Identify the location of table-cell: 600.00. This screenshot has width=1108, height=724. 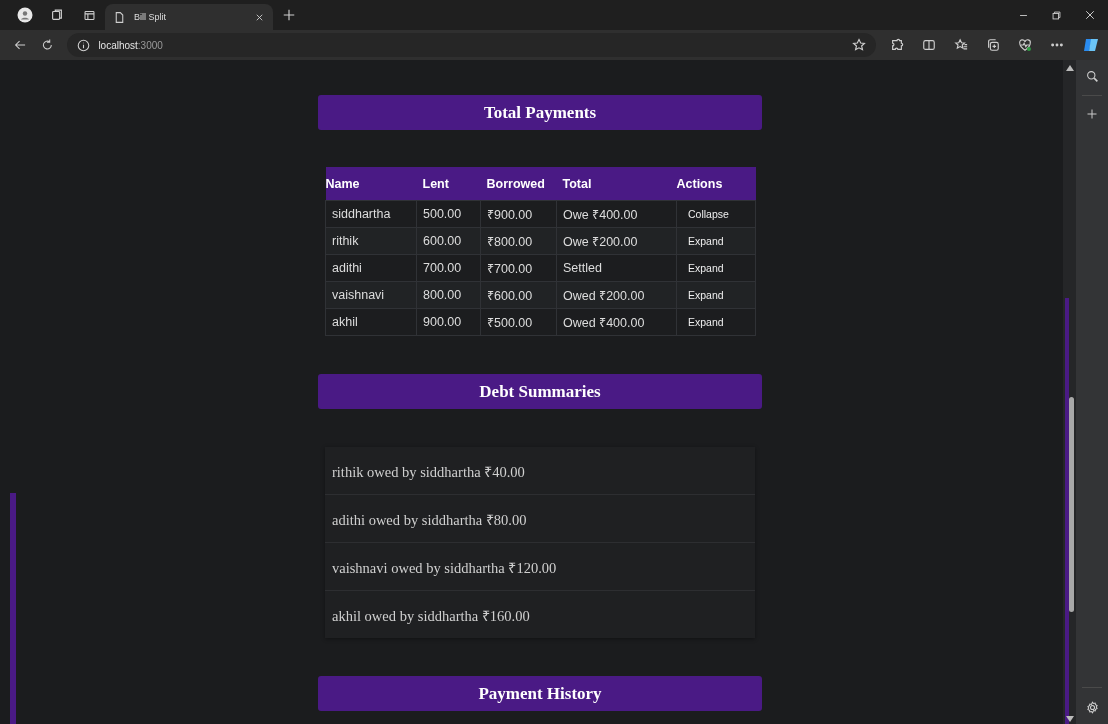
(448, 241).